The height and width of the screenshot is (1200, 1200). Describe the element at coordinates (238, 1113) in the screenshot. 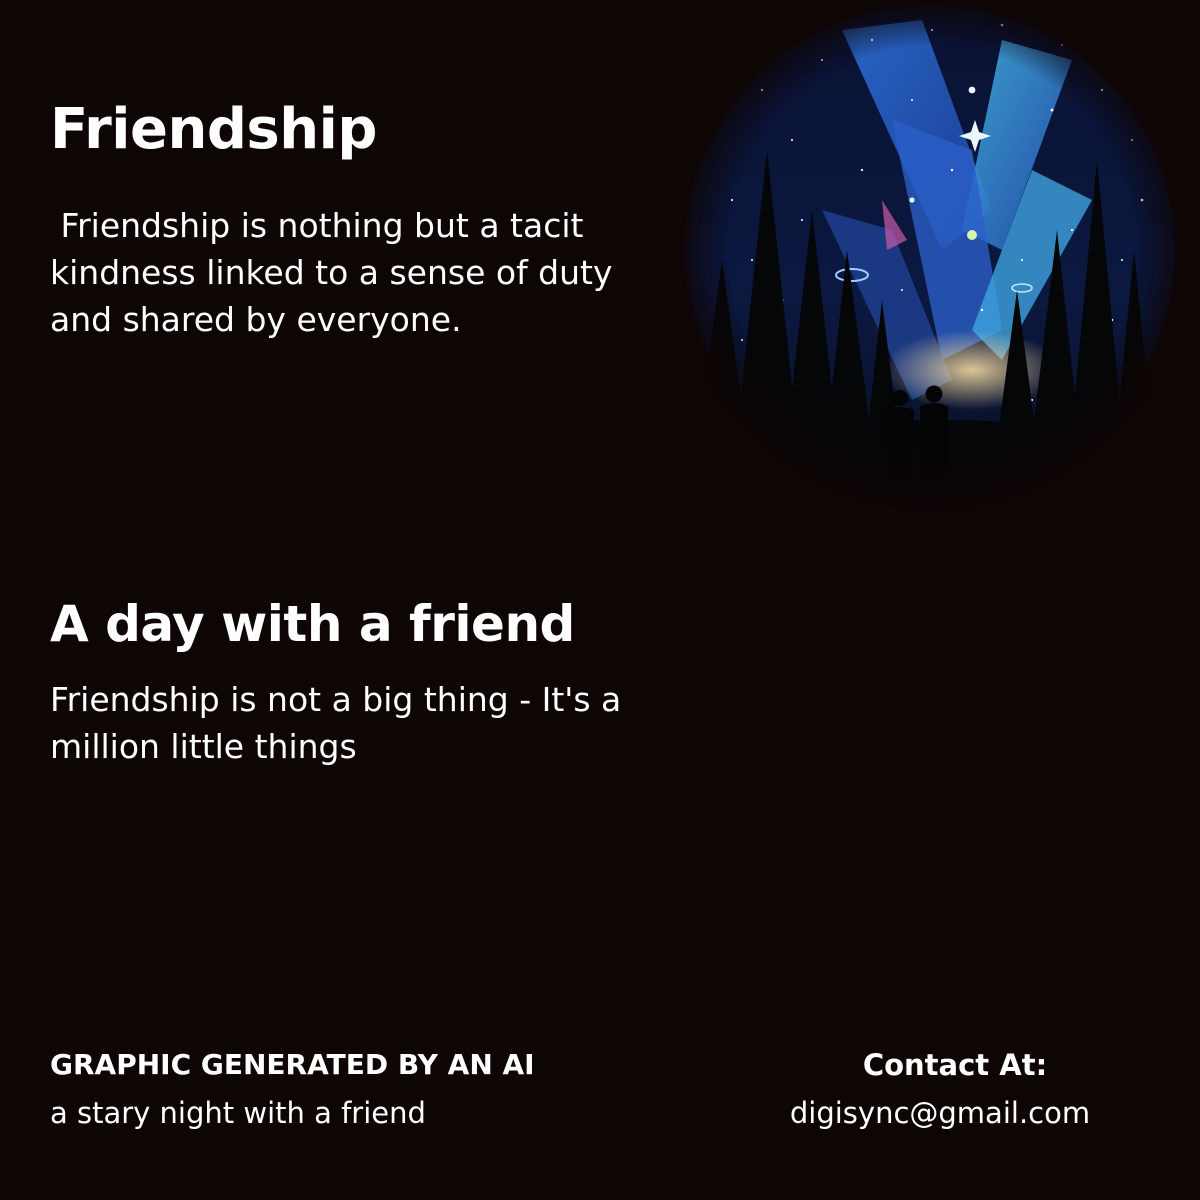

I see `ai-credit-caption: a stary night with a friend` at that location.